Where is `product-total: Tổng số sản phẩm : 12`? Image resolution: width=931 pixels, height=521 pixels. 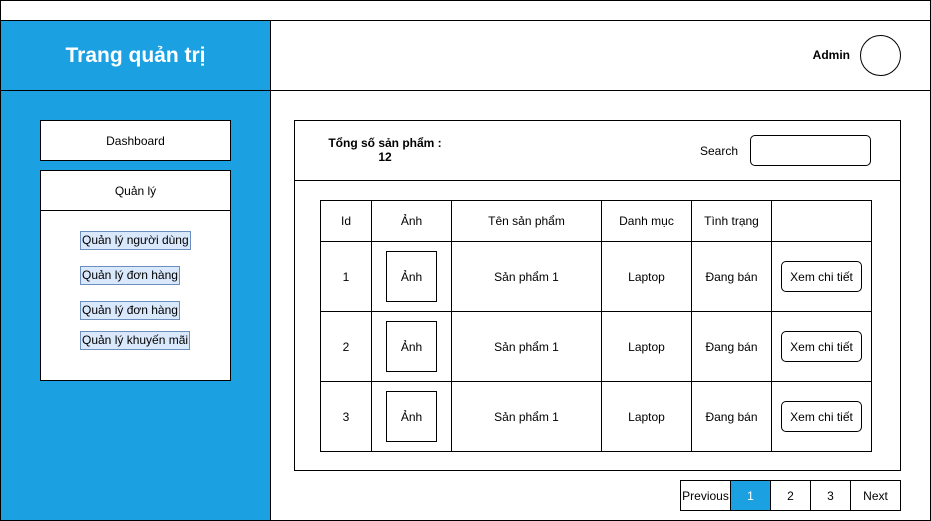 product-total: Tổng số sản phẩm : 12 is located at coordinates (385, 150).